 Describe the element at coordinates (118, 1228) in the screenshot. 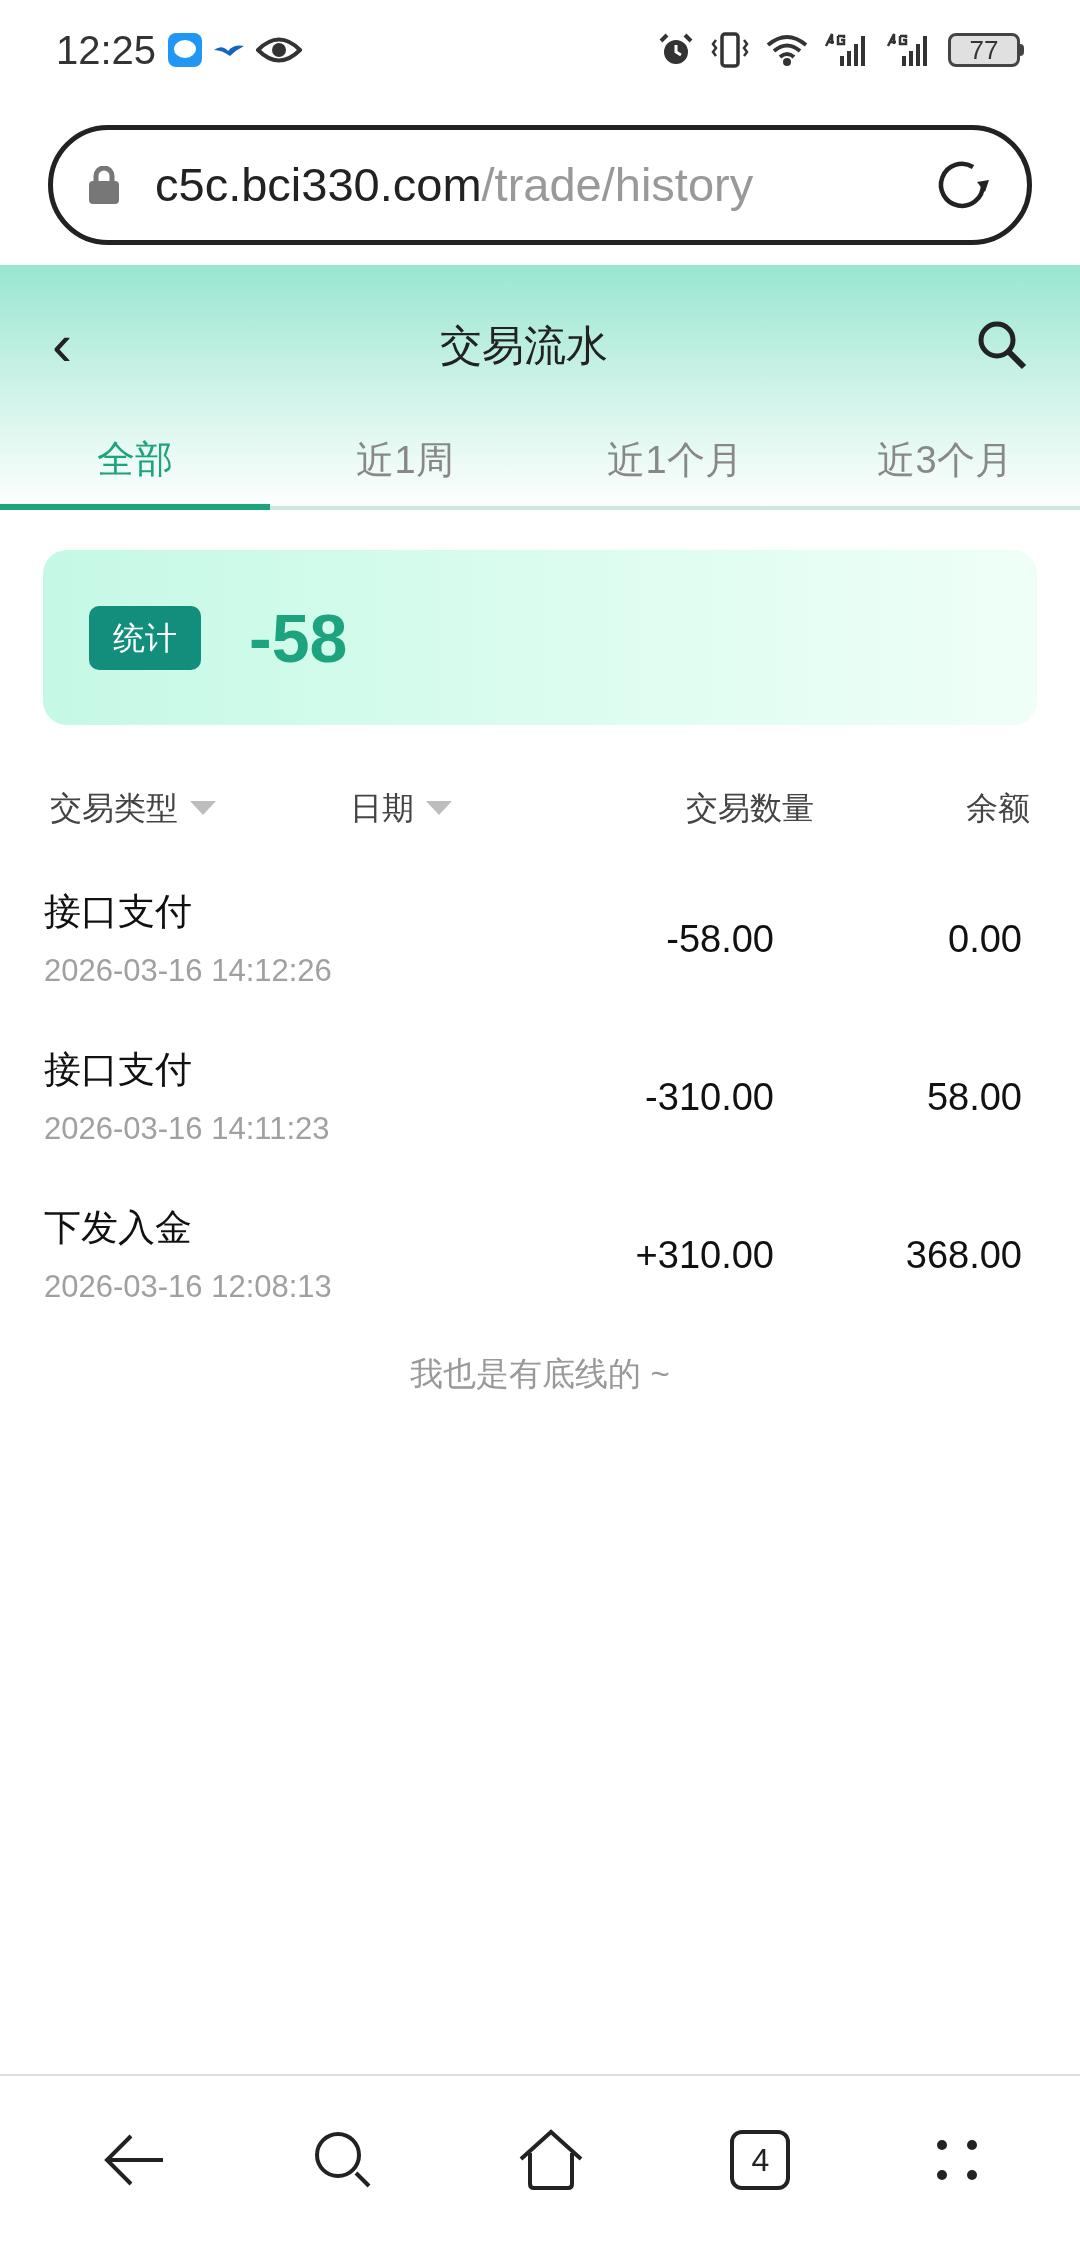

I see `transaction-type: 下发入金` at that location.